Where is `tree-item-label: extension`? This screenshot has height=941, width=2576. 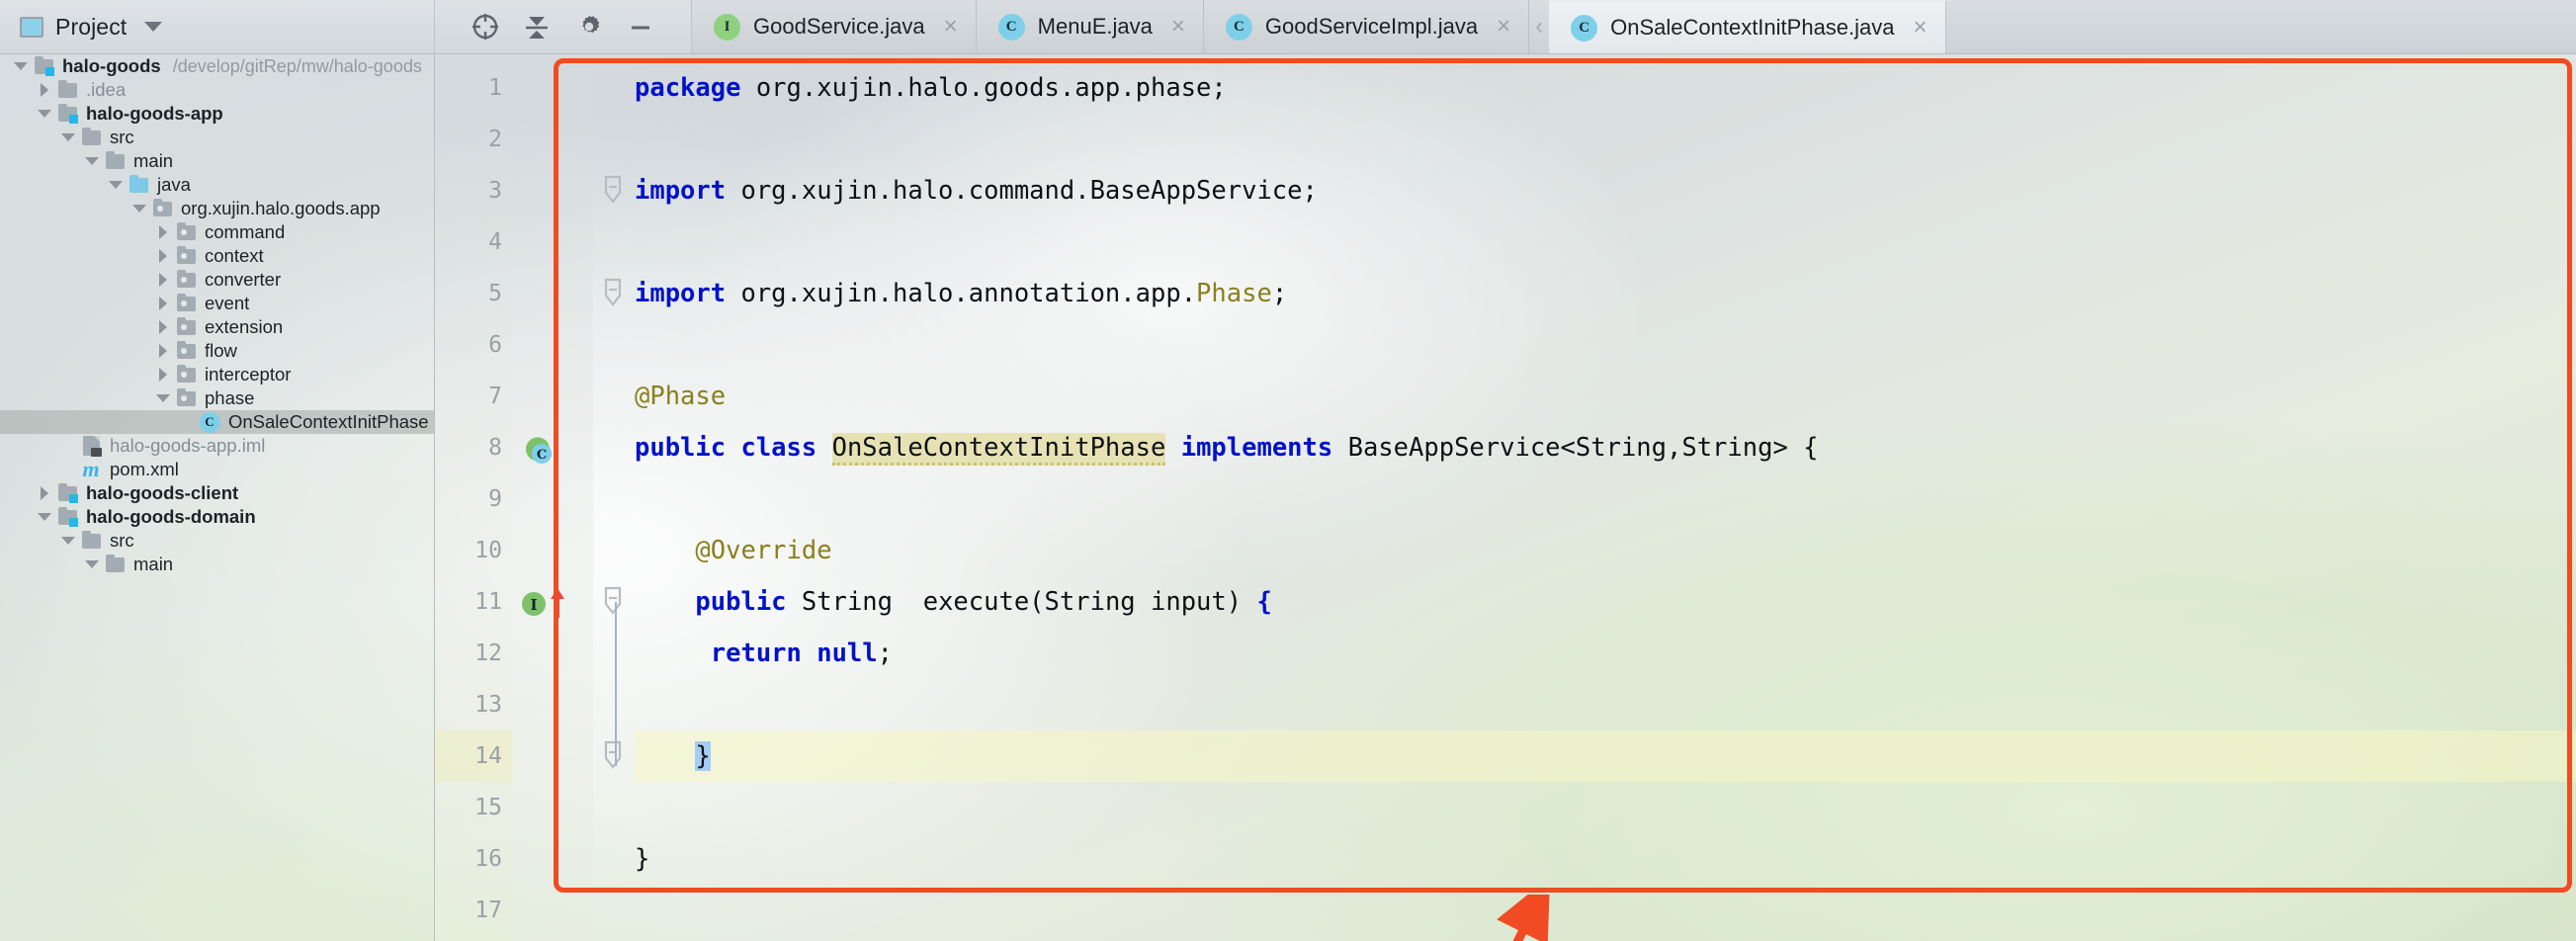
tree-item-label: extension is located at coordinates (244, 327).